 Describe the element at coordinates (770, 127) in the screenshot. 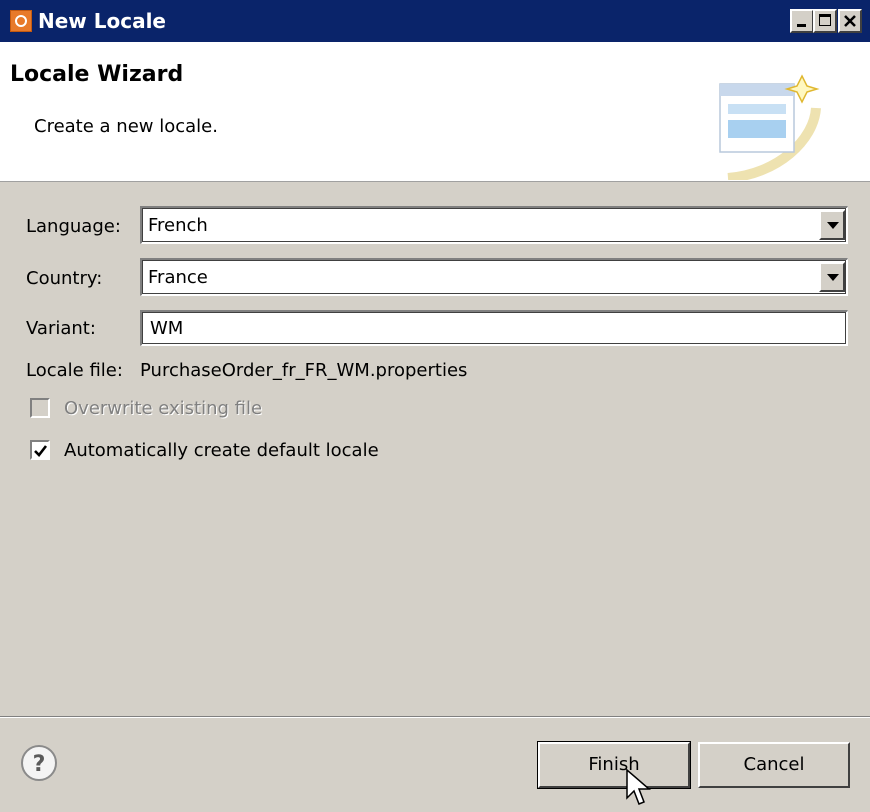

I see `wizard-banner-icon` at that location.